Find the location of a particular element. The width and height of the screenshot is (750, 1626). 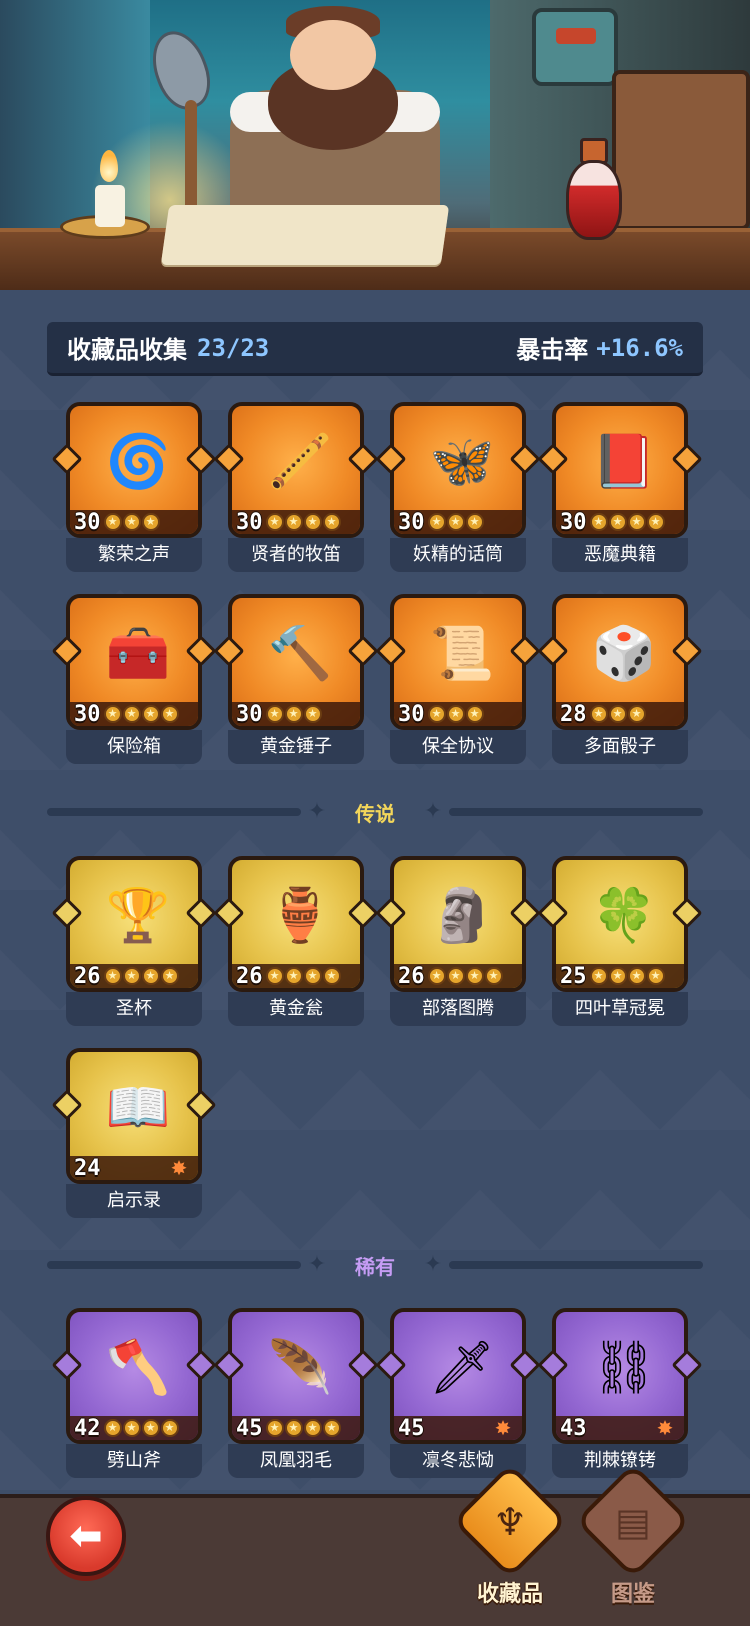

item-name: 妖精的话筒 is located at coordinates (458, 555).